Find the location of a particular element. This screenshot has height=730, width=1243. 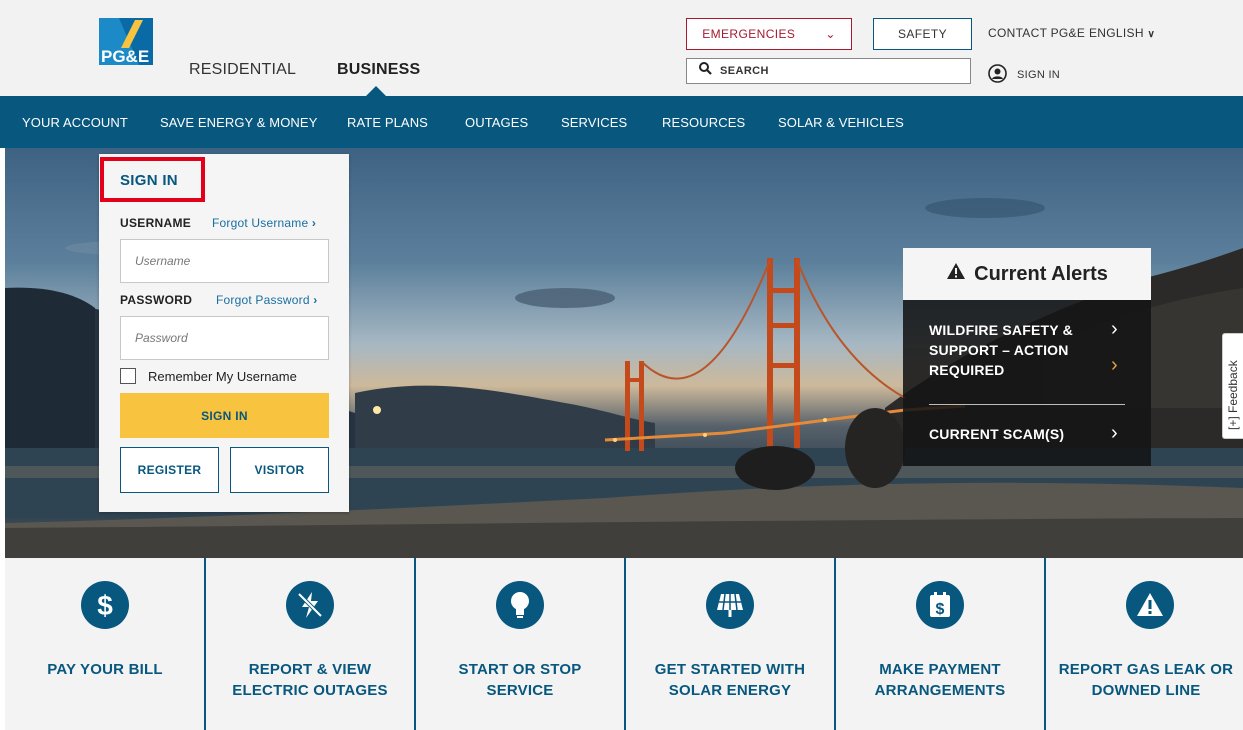

active-segment-caret is located at coordinates (376, 91).